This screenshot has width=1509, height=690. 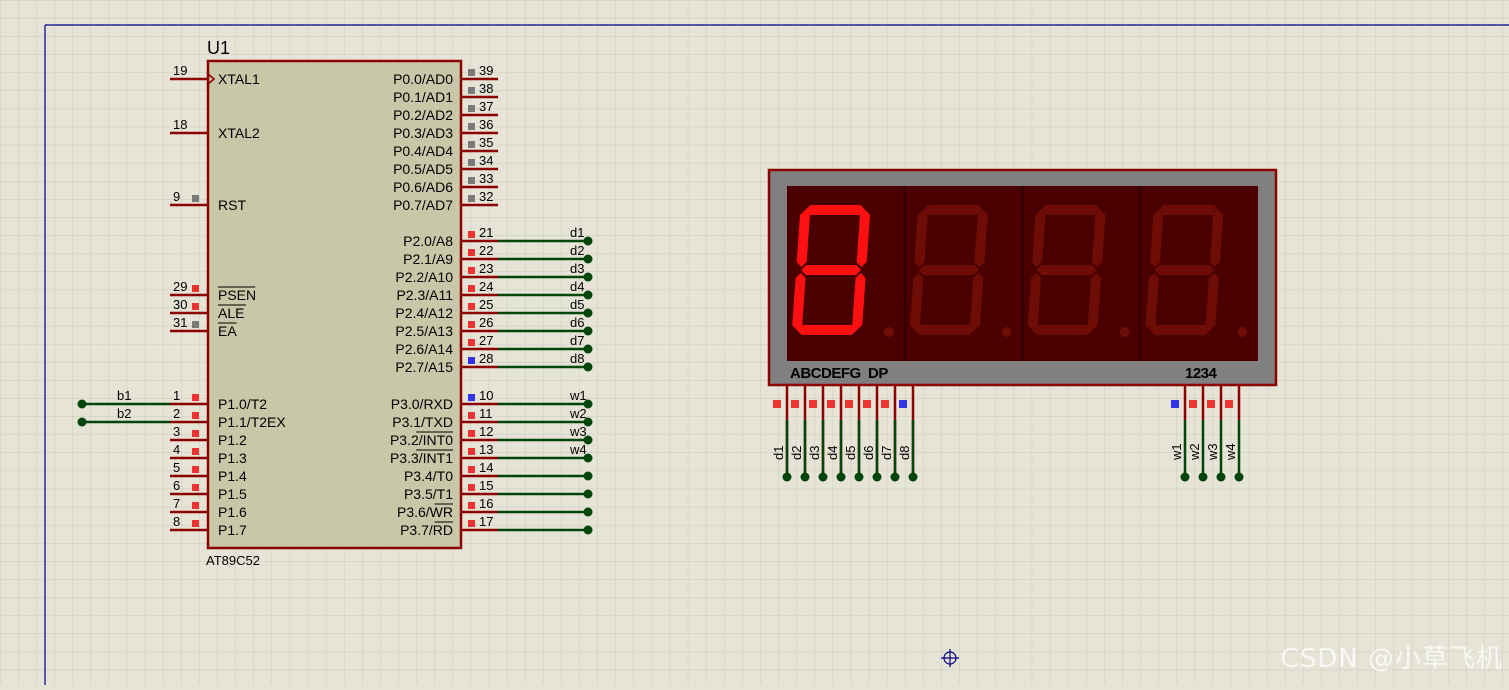 What do you see at coordinates (486, 395) in the screenshot?
I see `pin-number: 10` at bounding box center [486, 395].